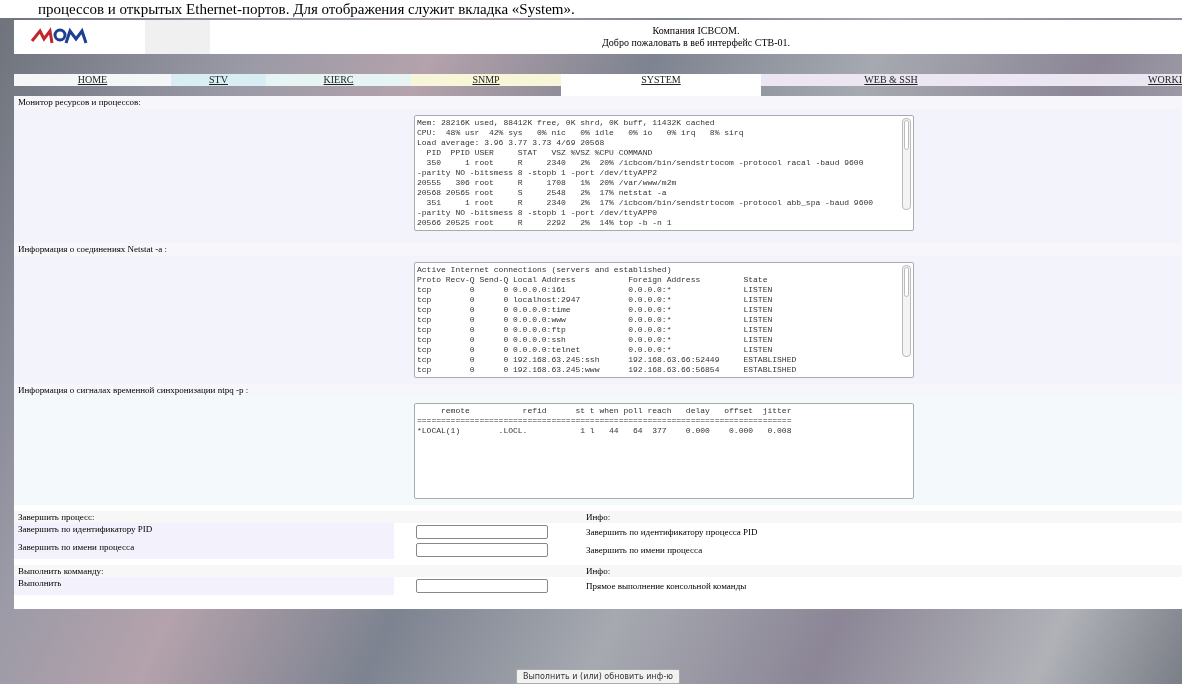 The width and height of the screenshot is (1182, 684). I want to click on console-line: Mem: 28216K used, 88412K free, 0K shrd, 0K buff, 11432K cached, so click(566, 123).